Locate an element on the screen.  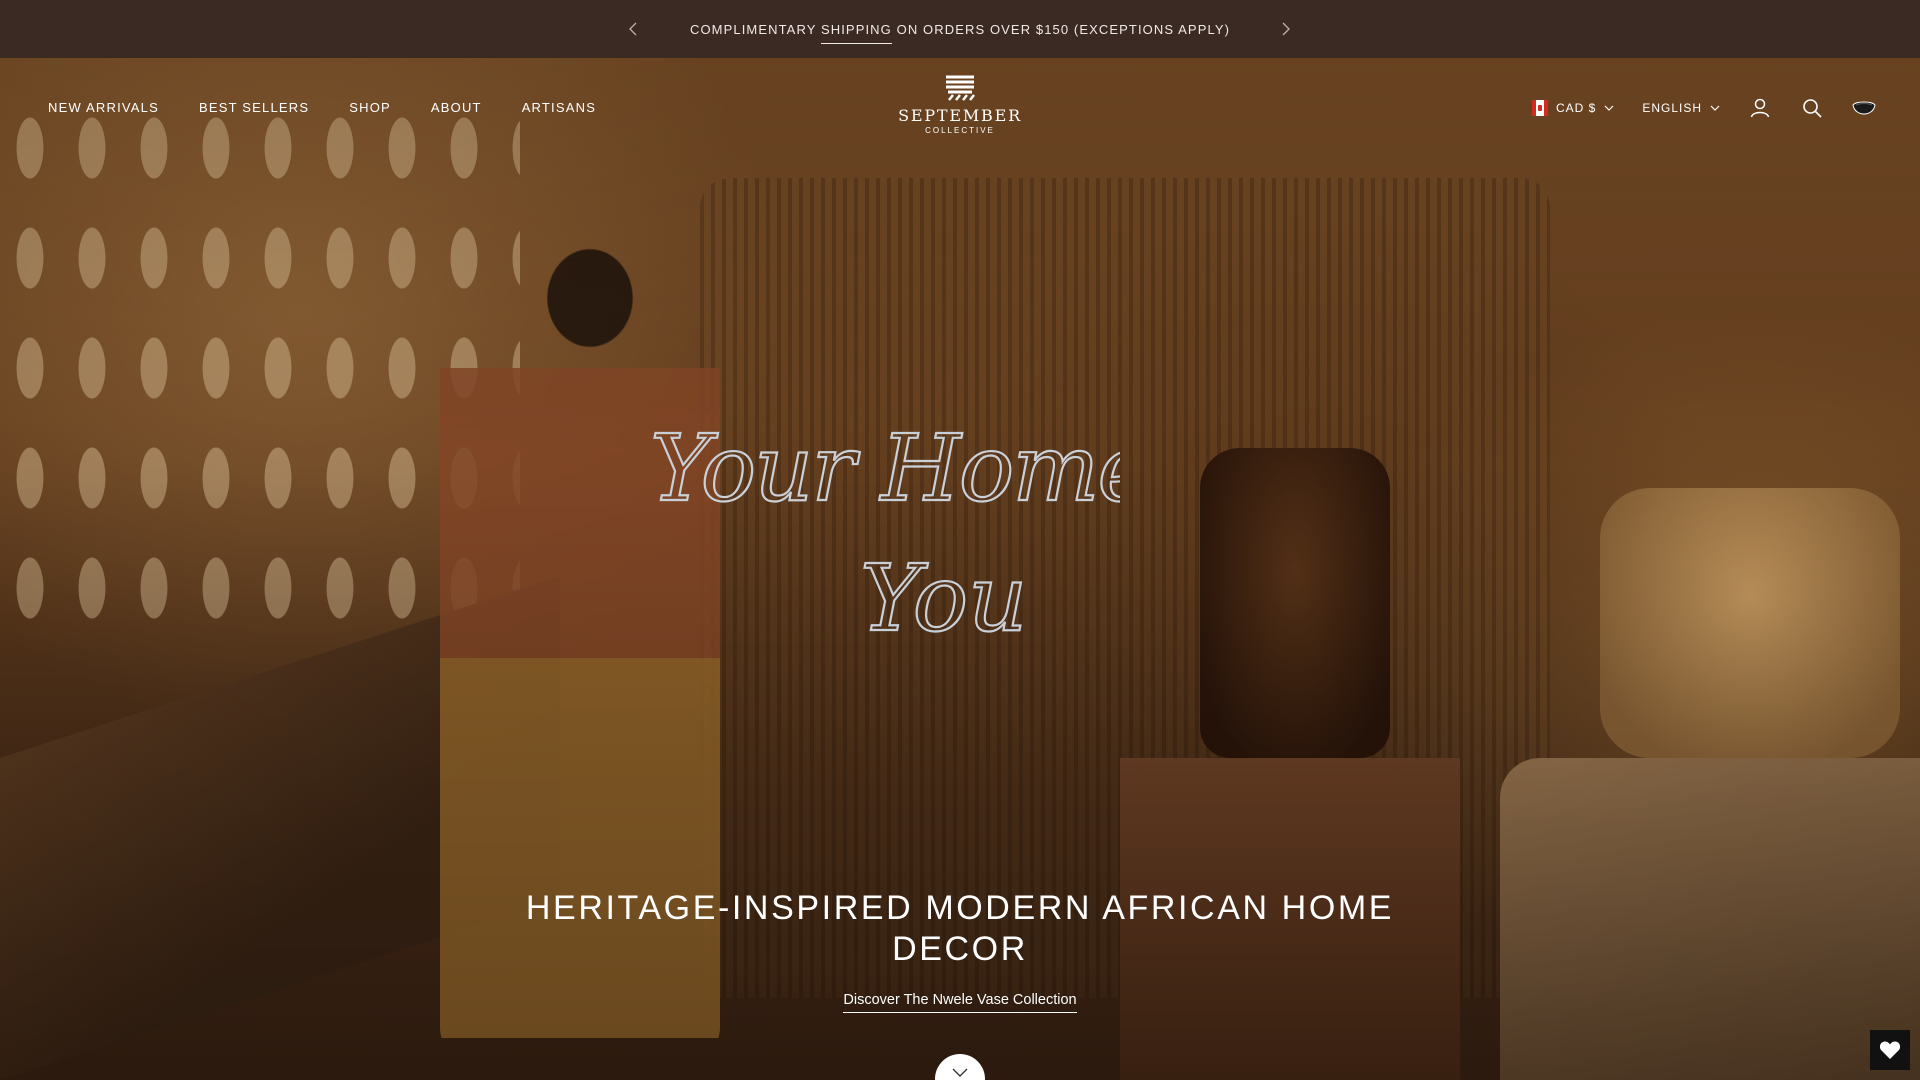
chevron-right-icon is located at coordinates (1286, 29).